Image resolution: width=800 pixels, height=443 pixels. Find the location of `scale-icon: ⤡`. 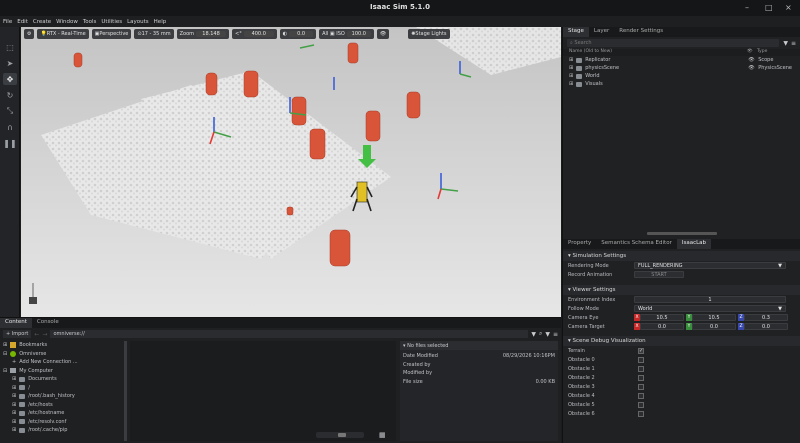

scale-icon: ⤡ is located at coordinates (10, 111).